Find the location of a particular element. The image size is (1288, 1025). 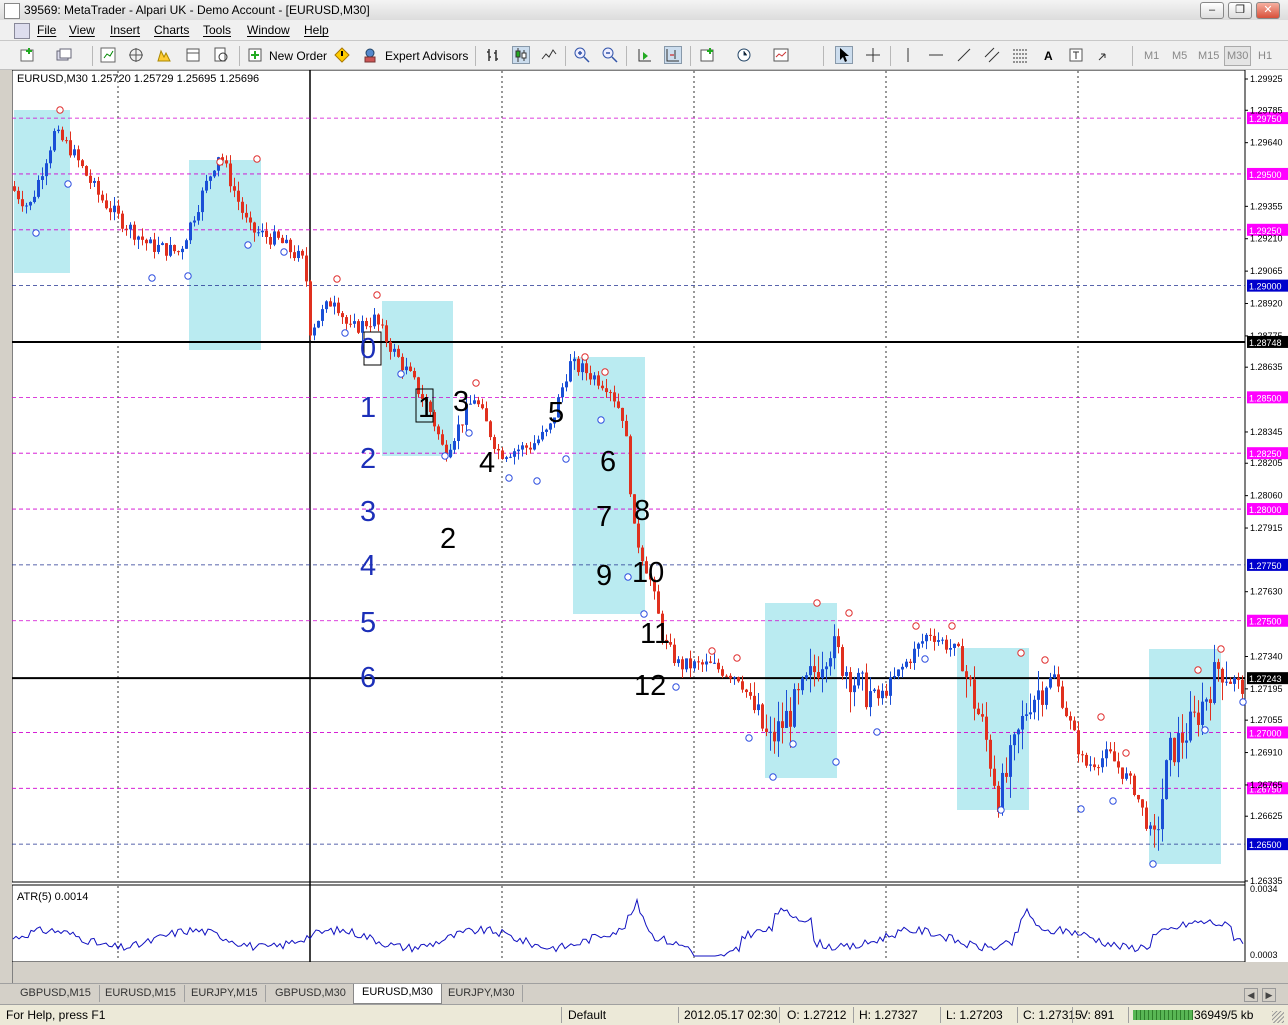

tab-eurjpy-m30: EURJPY,M30 is located at coordinates (482, 993).